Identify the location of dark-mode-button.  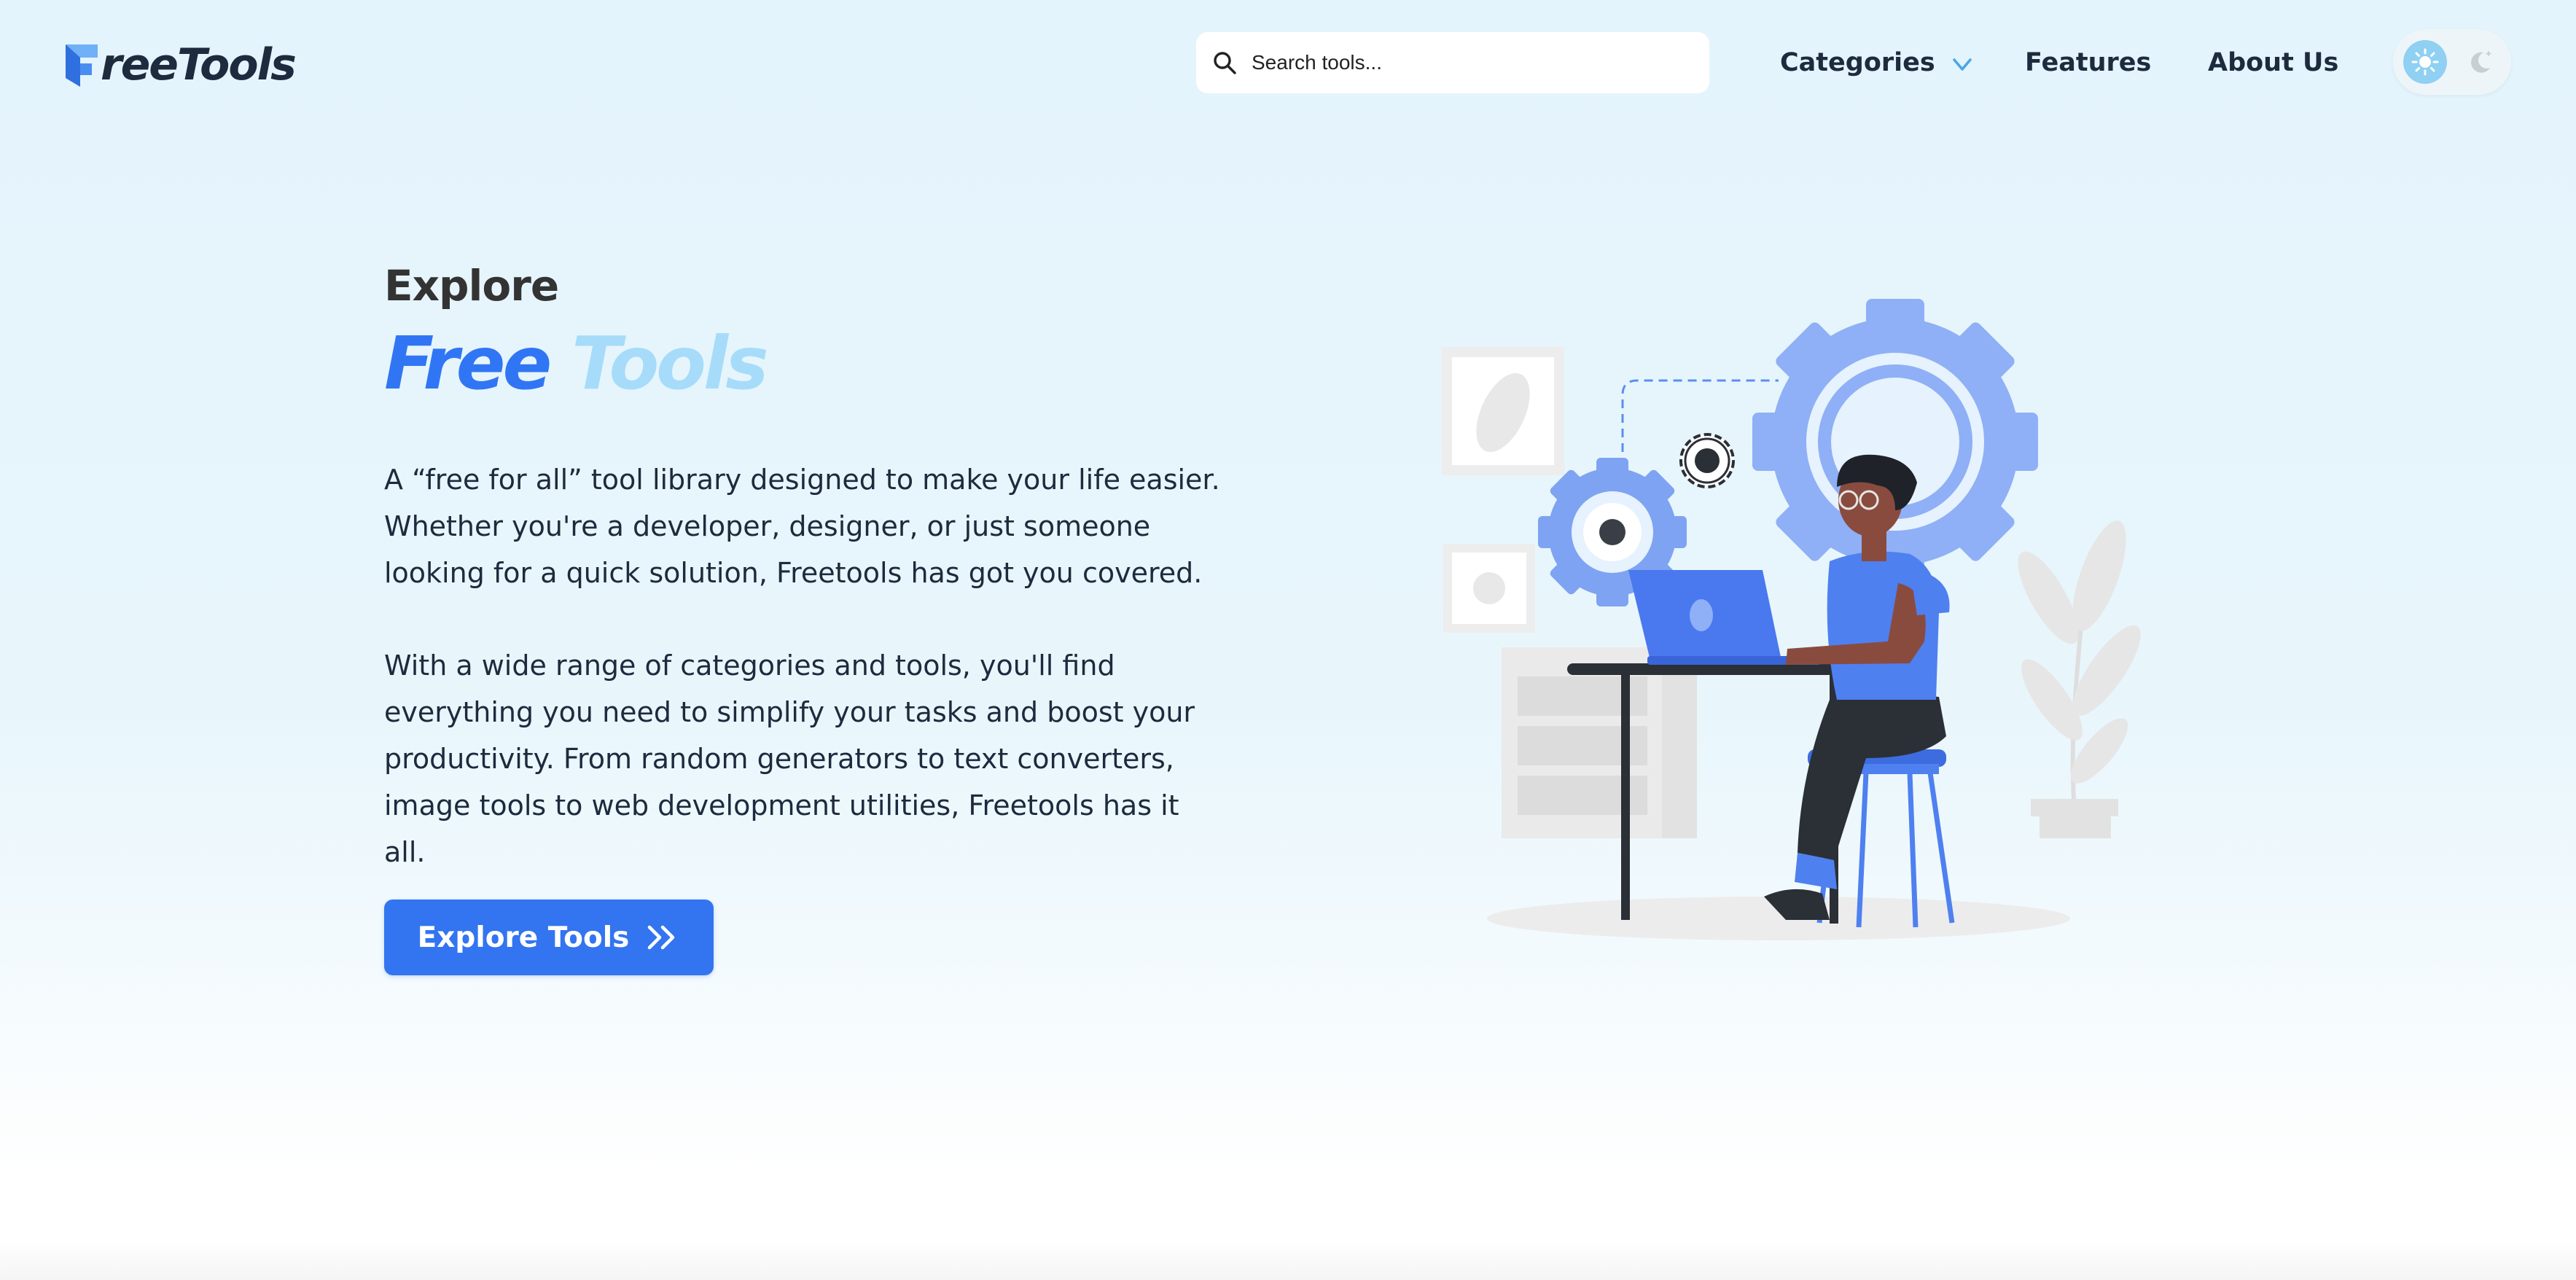
(2480, 62).